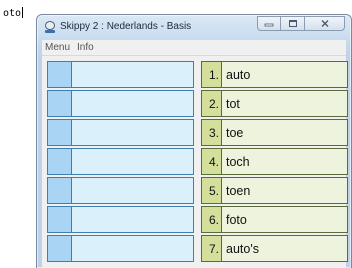 Image resolution: width=352 pixels, height=268 pixels. What do you see at coordinates (212, 190) in the screenshot?
I see `suggestion-number: 5.` at bounding box center [212, 190].